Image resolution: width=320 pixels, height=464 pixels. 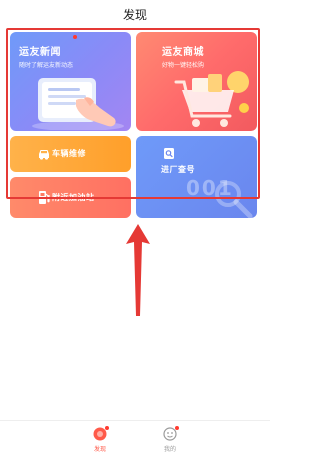 What do you see at coordinates (134, 15) in the screenshot?
I see `page-title: 发现` at bounding box center [134, 15].